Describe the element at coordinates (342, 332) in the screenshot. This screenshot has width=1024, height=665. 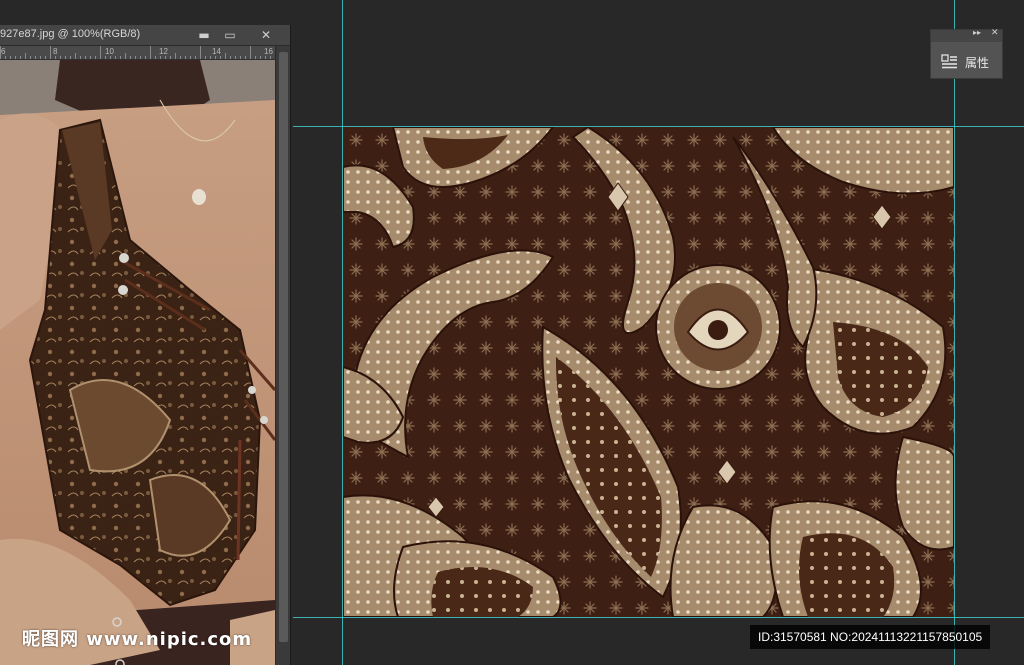
I see `vertical-guide-left` at that location.